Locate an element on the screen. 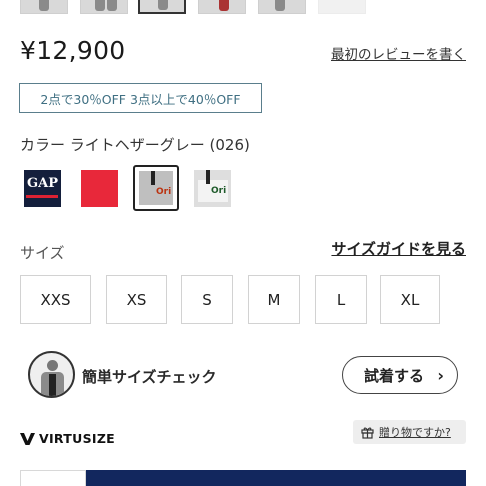 The image size is (486, 486). gap-logo: GAP is located at coordinates (42, 183).